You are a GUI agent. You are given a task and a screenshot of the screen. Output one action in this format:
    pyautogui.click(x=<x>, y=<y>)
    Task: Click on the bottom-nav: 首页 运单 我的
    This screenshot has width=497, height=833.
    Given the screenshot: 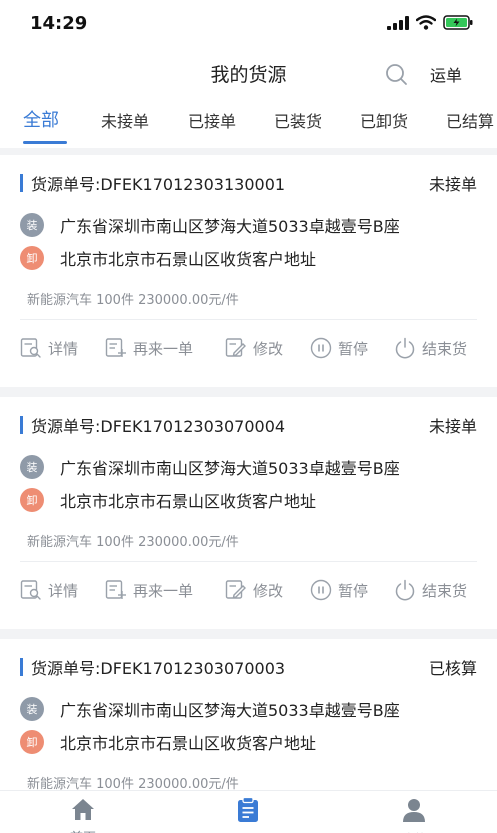 What is the action you would take?
    pyautogui.click(x=248, y=811)
    